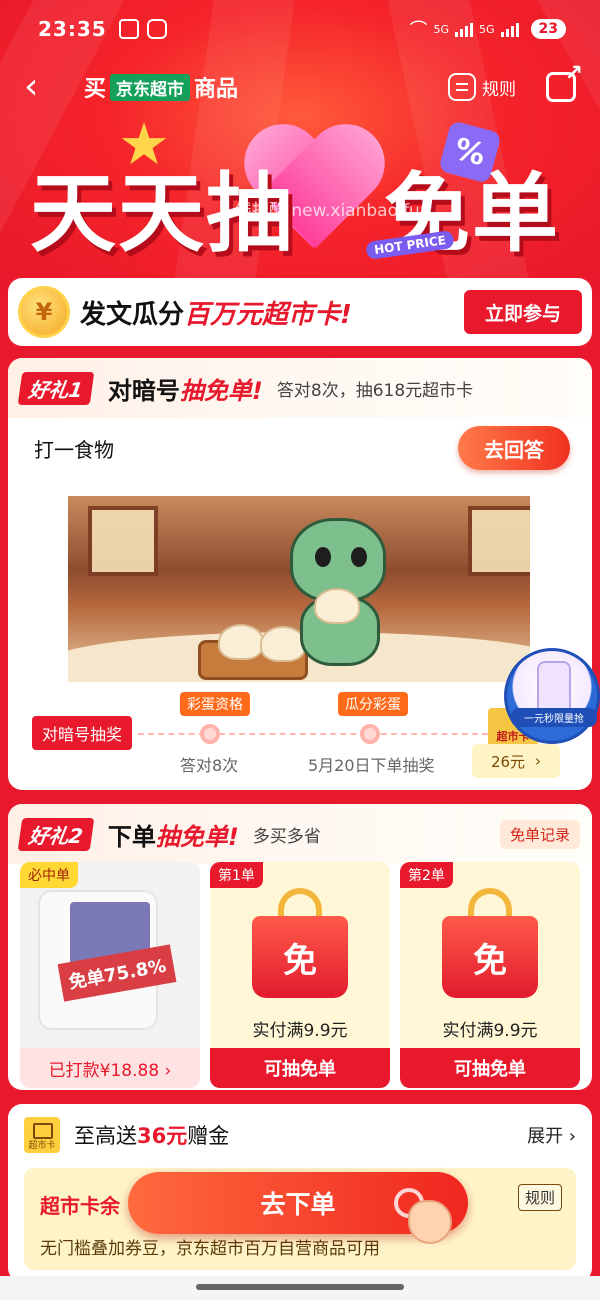  Describe the element at coordinates (44, 87) in the screenshot. I see `back-arrow-icon: ‹` at that location.